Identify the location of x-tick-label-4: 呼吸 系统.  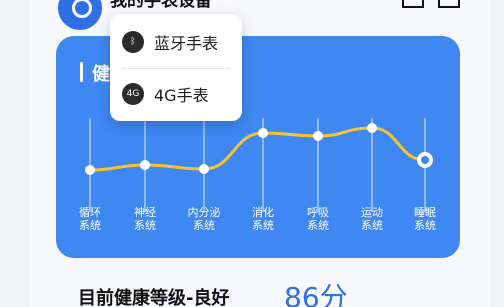
(318, 219).